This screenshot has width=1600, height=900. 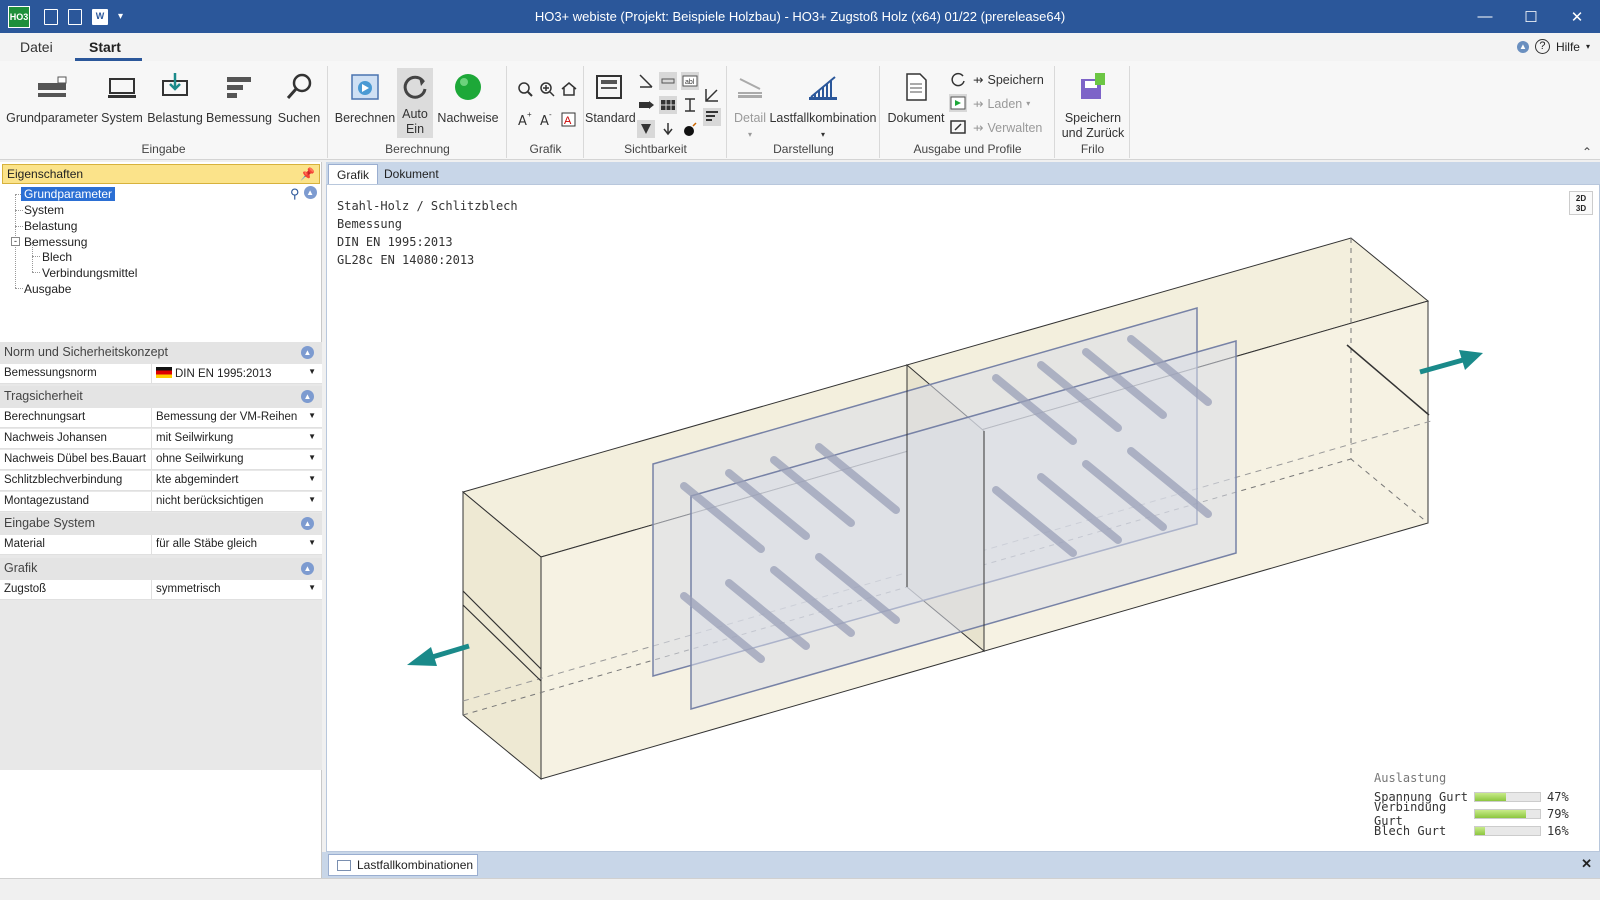 I want to click on sync-icon, so click(x=958, y=79).